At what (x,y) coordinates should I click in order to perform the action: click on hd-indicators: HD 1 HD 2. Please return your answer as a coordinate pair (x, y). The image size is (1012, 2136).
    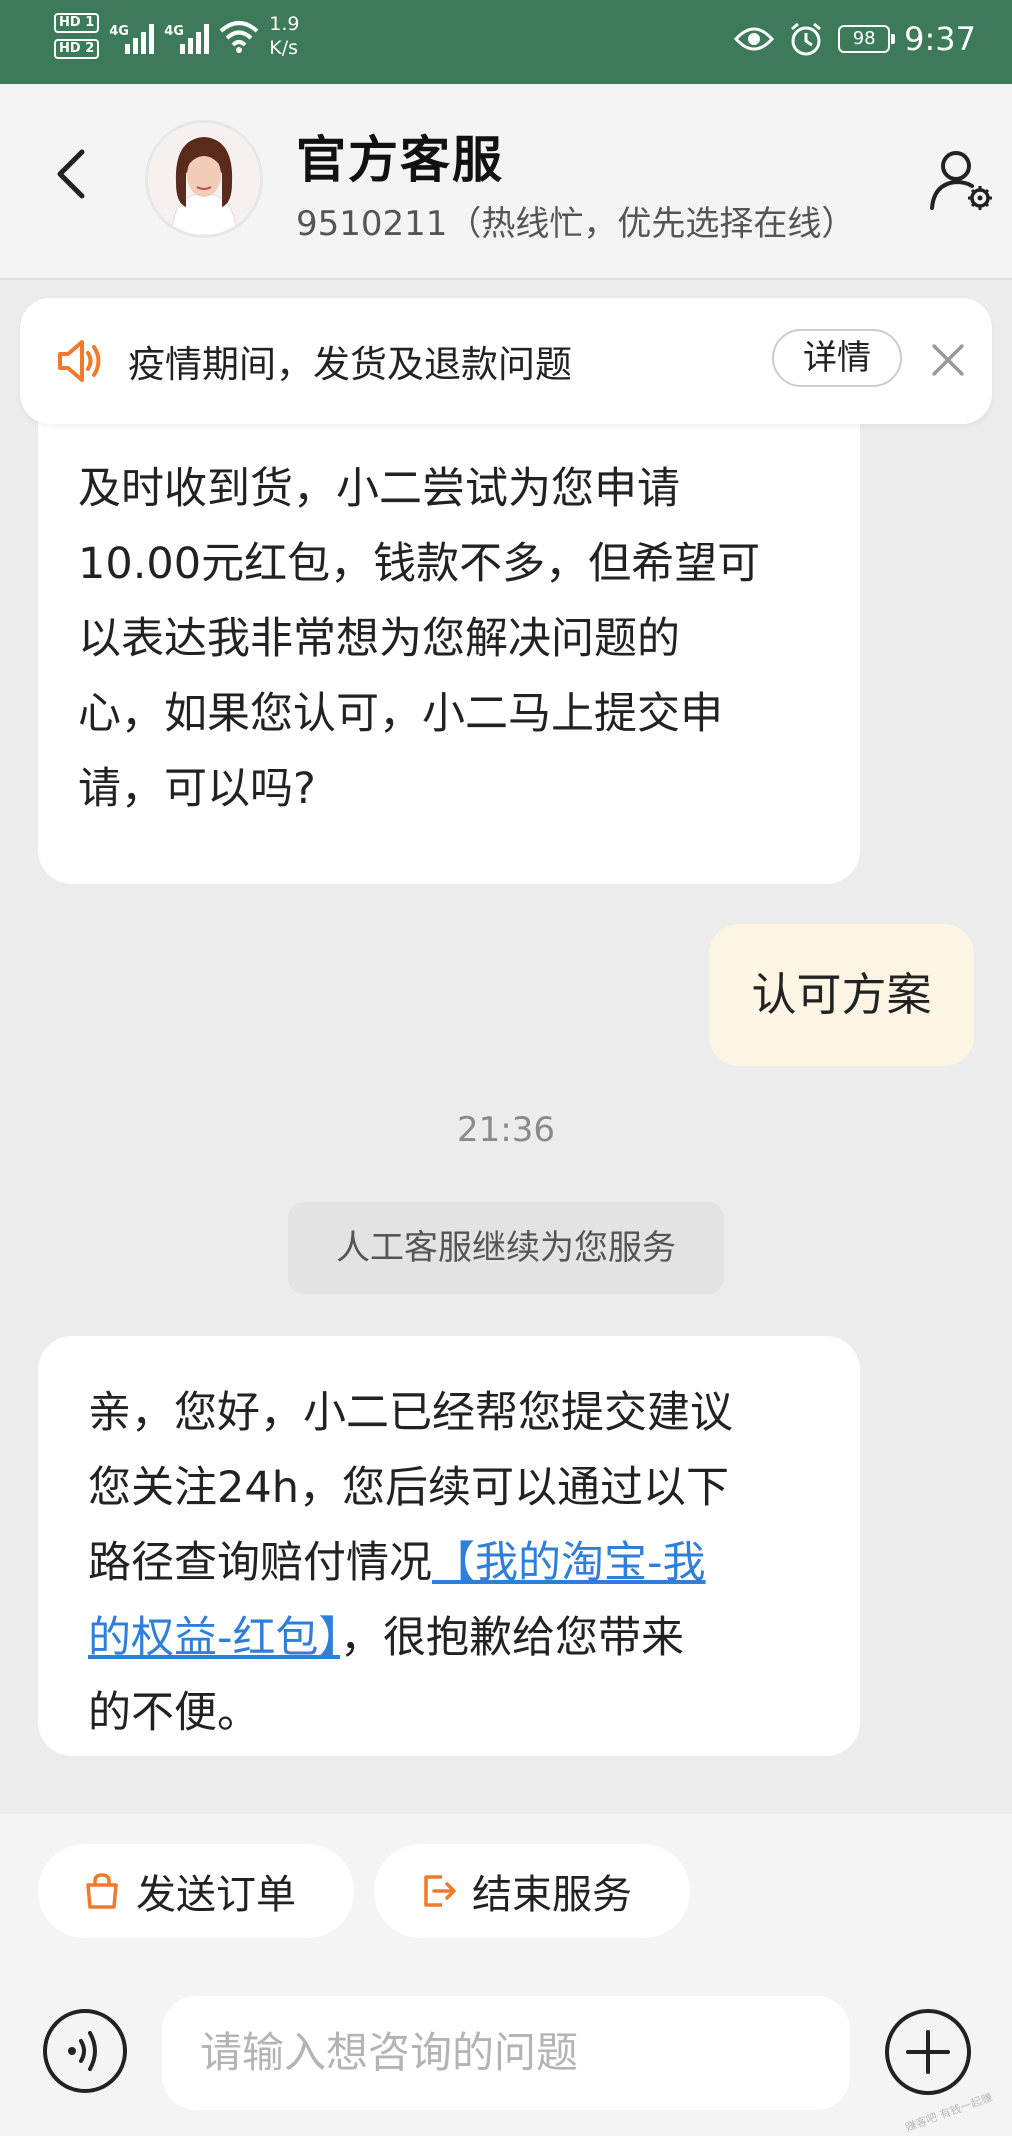
    Looking at the image, I should click on (77, 36).